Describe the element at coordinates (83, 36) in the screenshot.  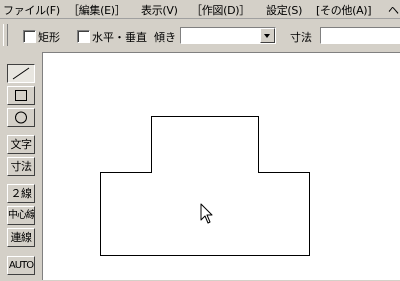
I see `horizontal-vertical-checkbox` at that location.